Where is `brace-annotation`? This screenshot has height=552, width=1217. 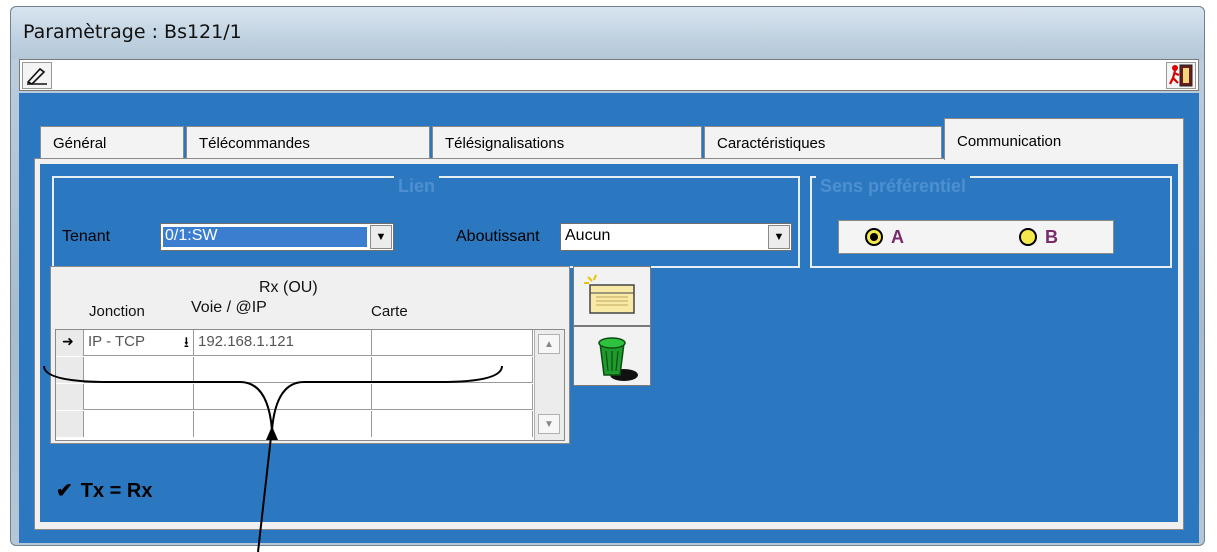
brace-annotation is located at coordinates (273, 458).